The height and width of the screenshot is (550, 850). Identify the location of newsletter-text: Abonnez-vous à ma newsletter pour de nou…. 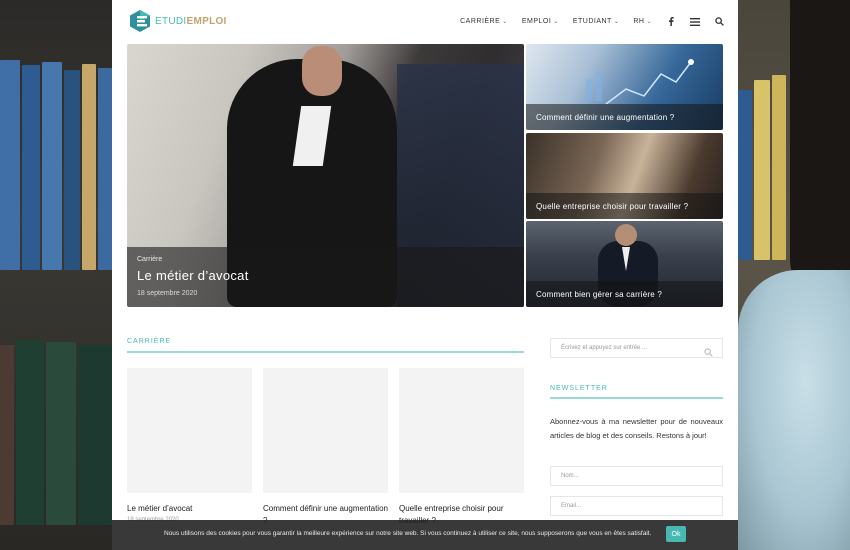
(636, 428).